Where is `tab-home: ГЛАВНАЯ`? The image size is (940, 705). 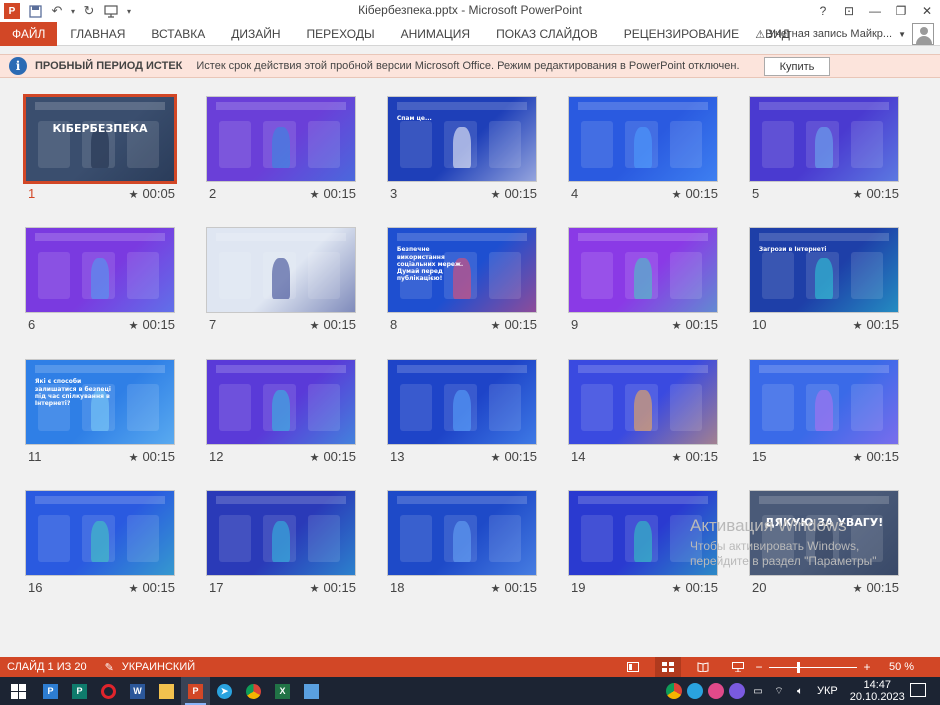 tab-home: ГЛАВНАЯ is located at coordinates (97, 34).